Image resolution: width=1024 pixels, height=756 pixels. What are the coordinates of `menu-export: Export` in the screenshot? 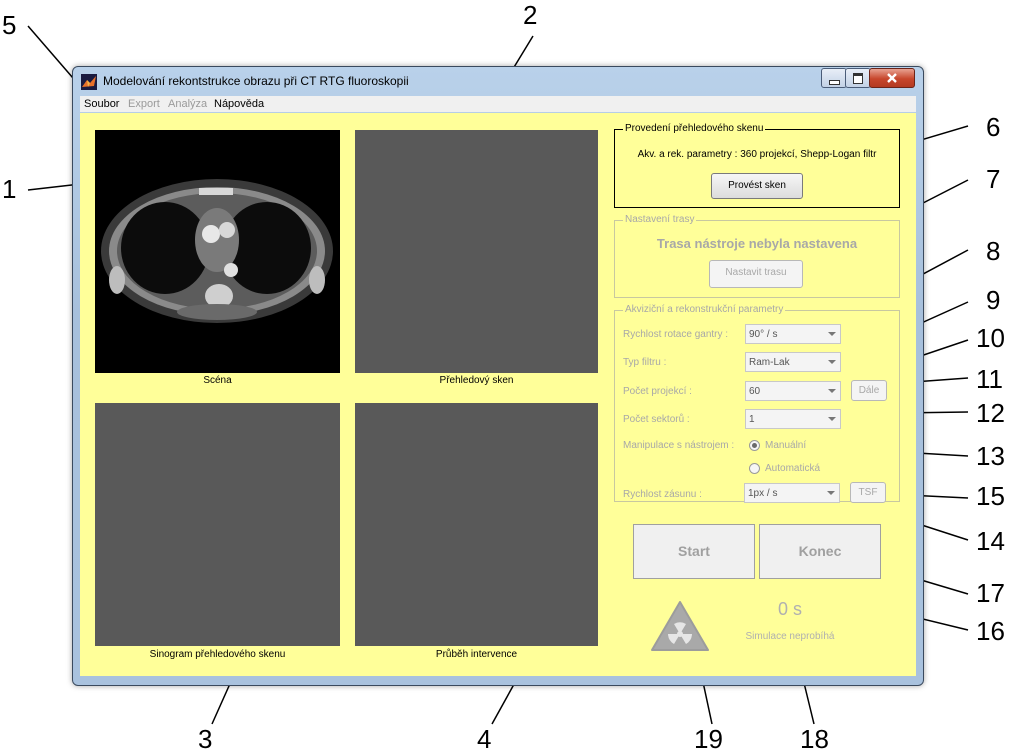 It's located at (144, 104).